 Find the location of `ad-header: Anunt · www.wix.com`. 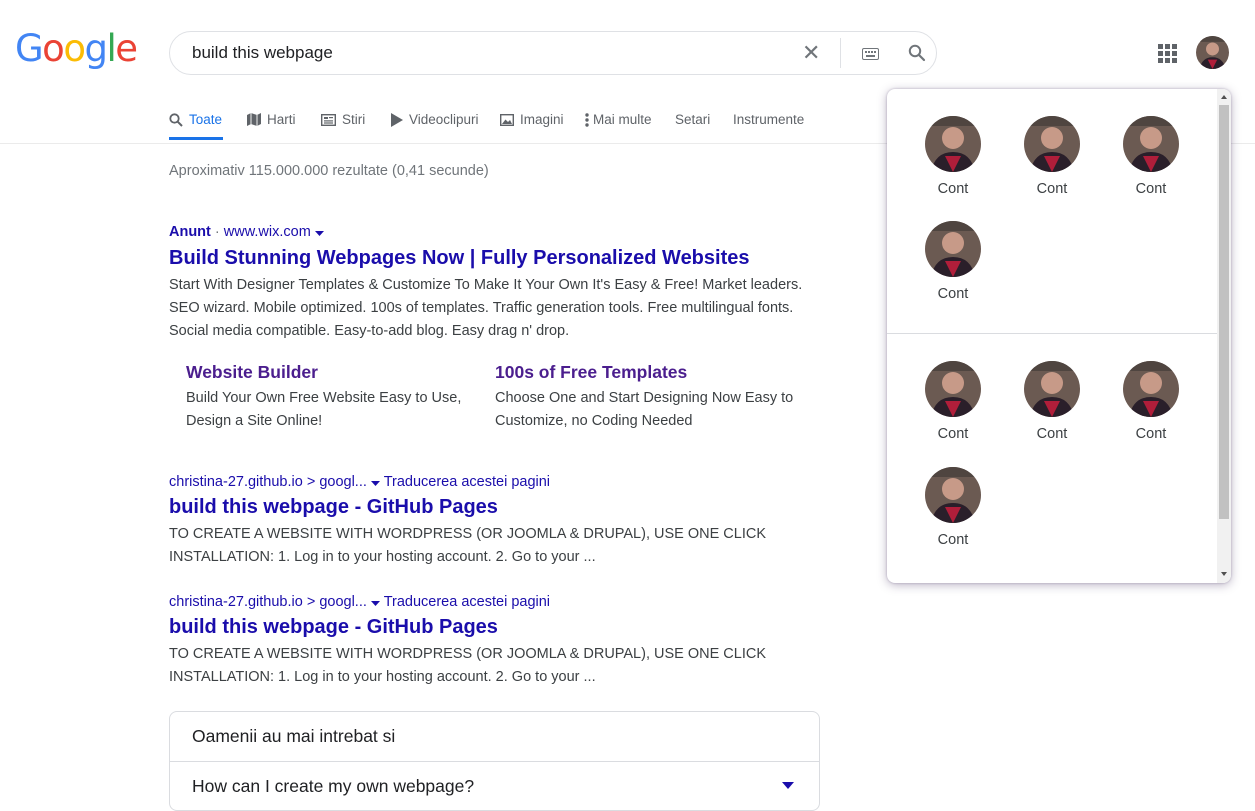

ad-header: Anunt · www.wix.com is located at coordinates (246, 232).